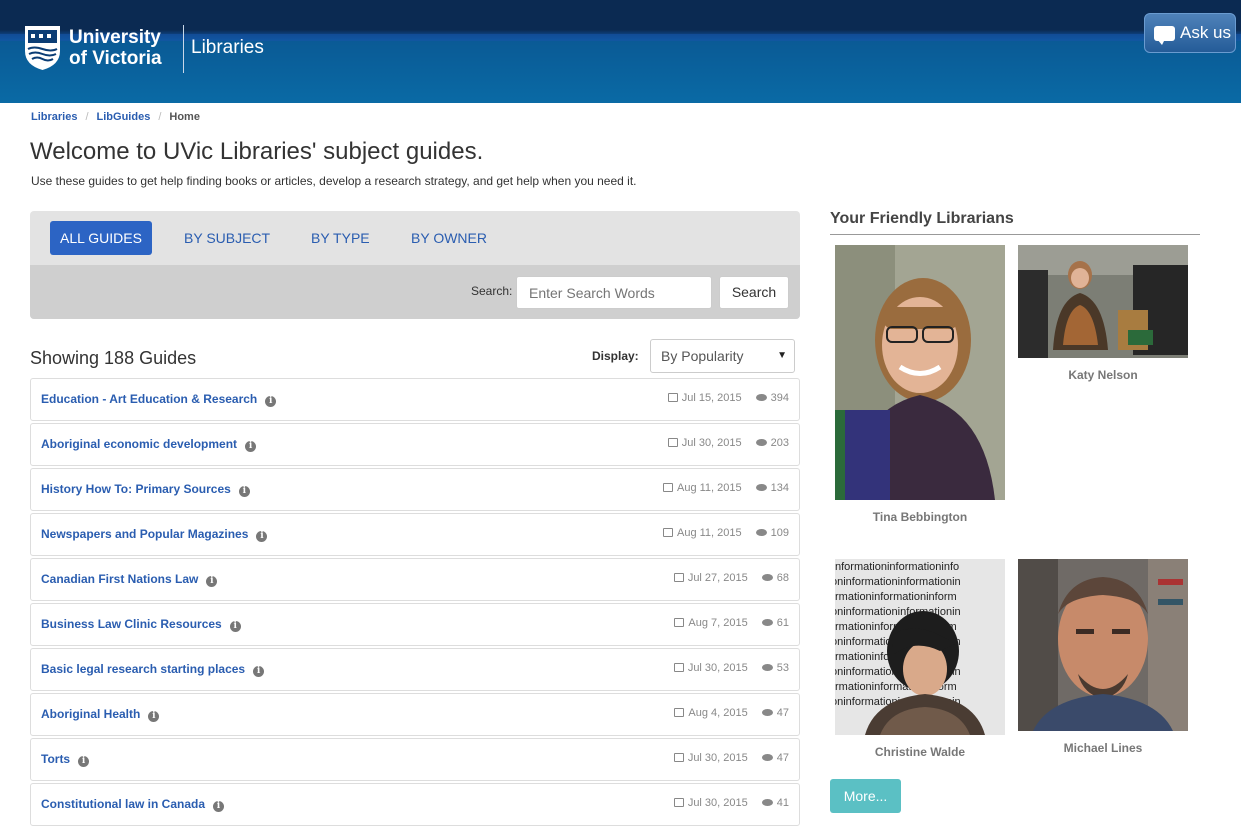 The width and height of the screenshot is (1241, 828). Describe the element at coordinates (779, 443) in the screenshot. I see `guide-view-count: 203` at that location.